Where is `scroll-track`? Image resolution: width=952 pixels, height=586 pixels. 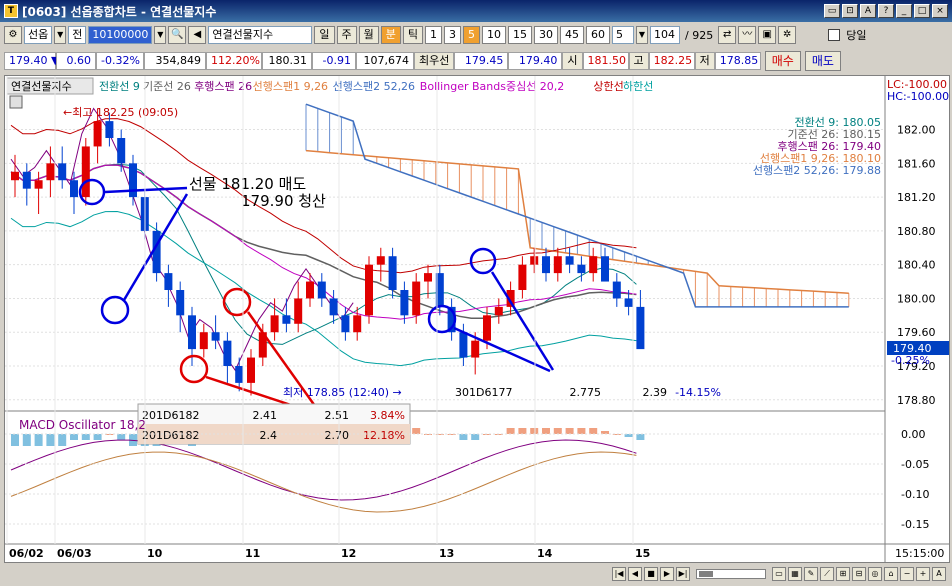 scroll-track is located at coordinates (731, 574).